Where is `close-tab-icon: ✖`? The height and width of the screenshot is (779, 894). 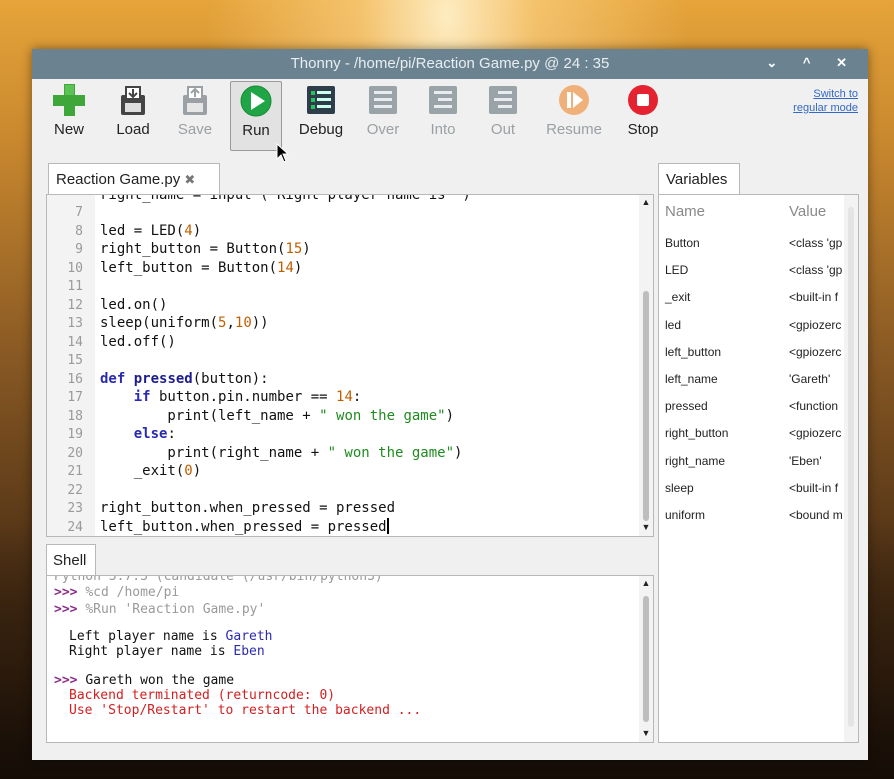 close-tab-icon: ✖ is located at coordinates (189, 179).